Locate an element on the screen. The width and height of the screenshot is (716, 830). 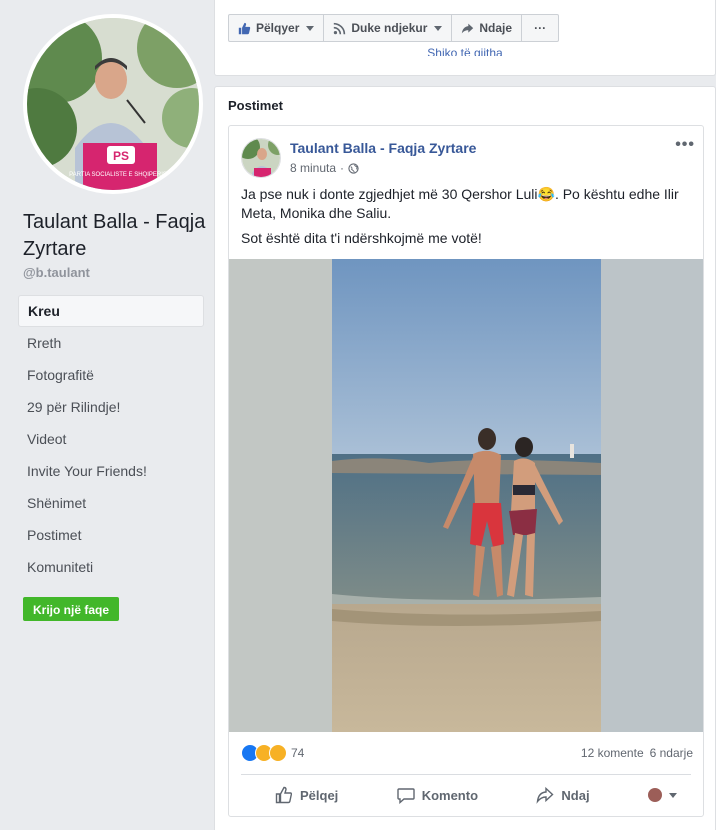
comment-as-selector is located at coordinates (662, 795).